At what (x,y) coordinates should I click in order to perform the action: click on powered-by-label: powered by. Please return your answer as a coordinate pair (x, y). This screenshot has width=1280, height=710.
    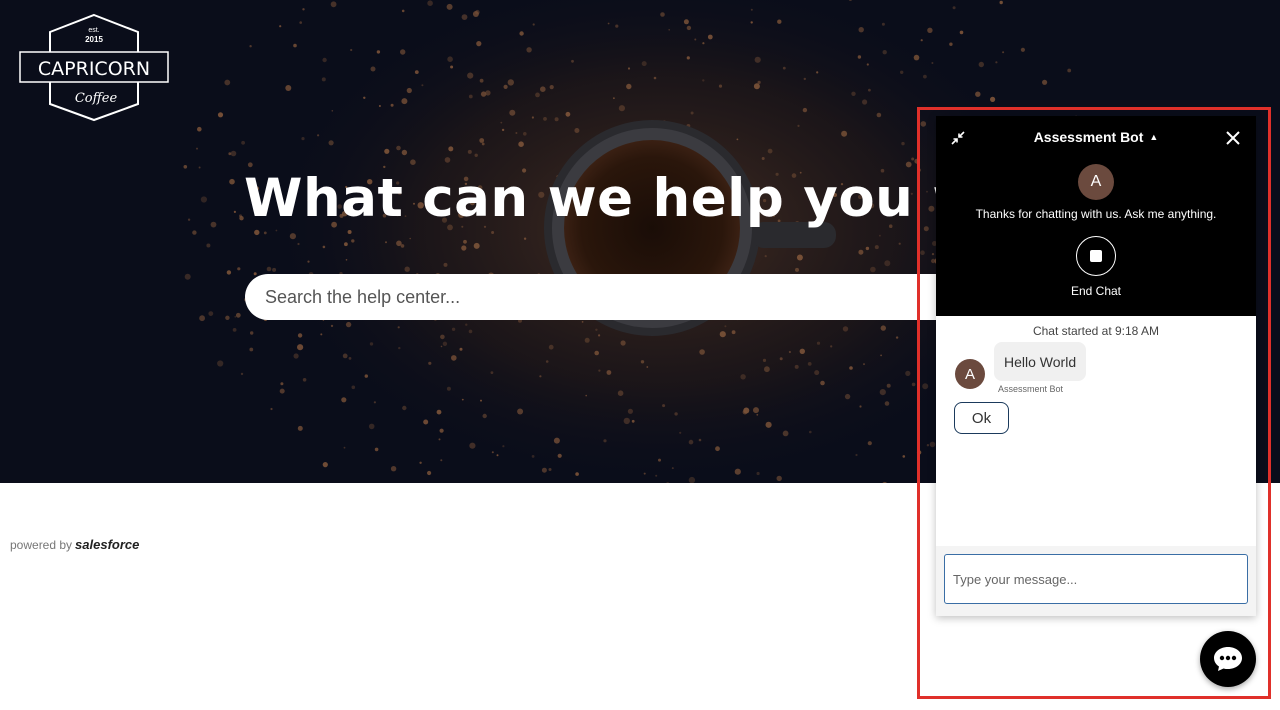
    Looking at the image, I should click on (41, 545).